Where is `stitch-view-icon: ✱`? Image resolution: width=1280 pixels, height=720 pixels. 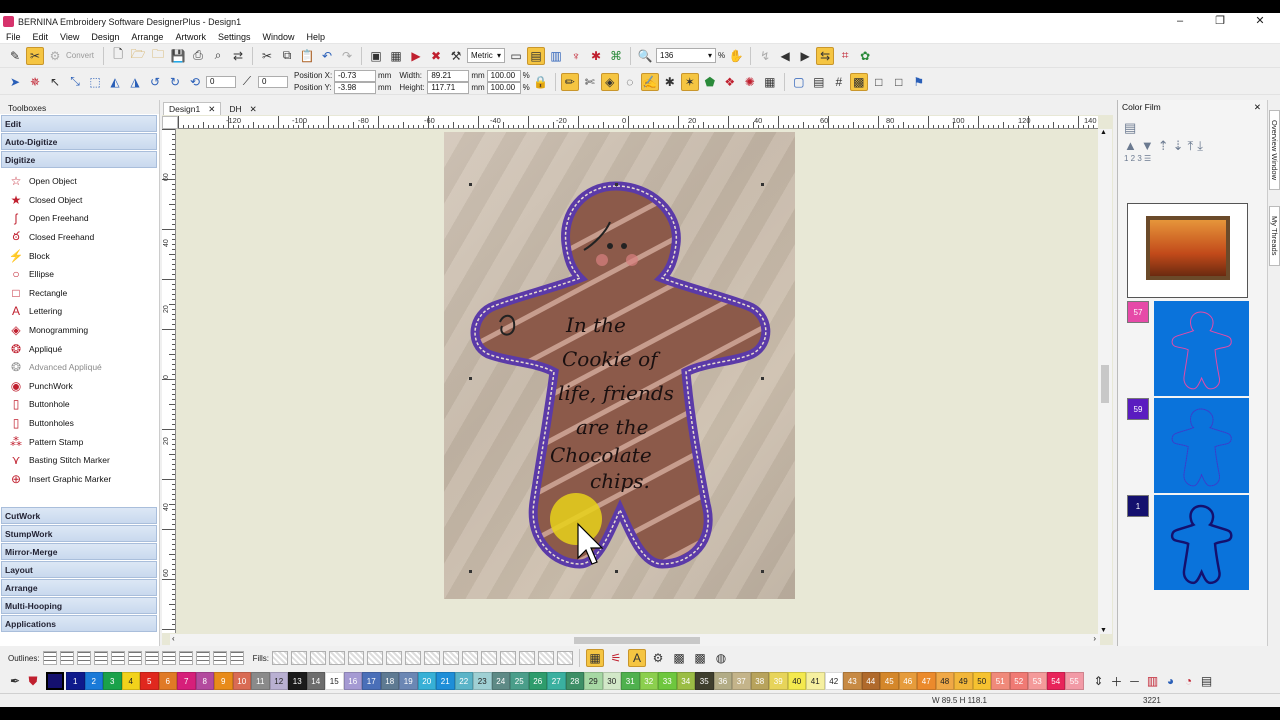 stitch-view-icon: ✱ is located at coordinates (596, 56).